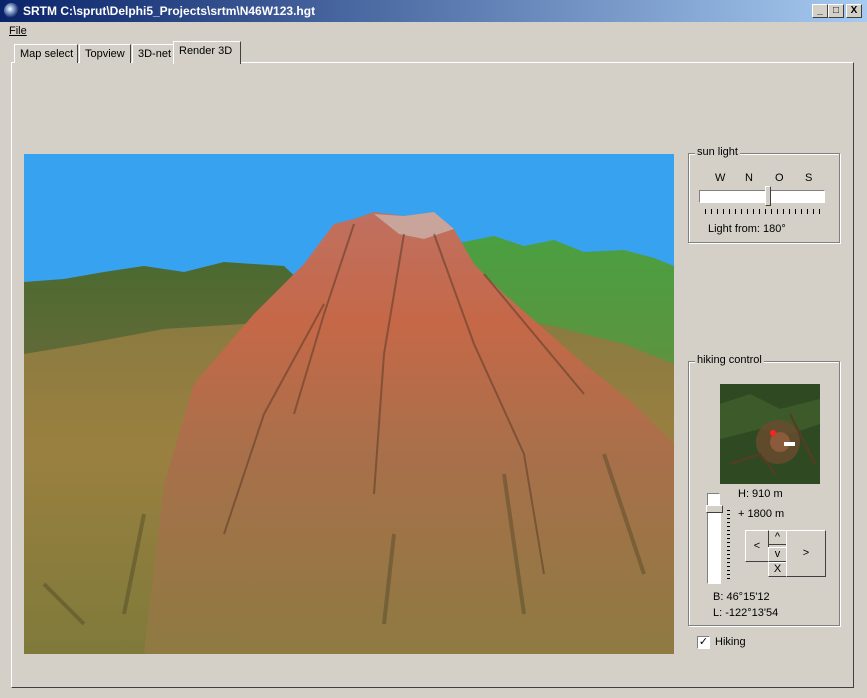 This screenshot has height=698, width=867. Describe the element at coordinates (820, 11) in the screenshot. I see `minimize-button: _` at that location.